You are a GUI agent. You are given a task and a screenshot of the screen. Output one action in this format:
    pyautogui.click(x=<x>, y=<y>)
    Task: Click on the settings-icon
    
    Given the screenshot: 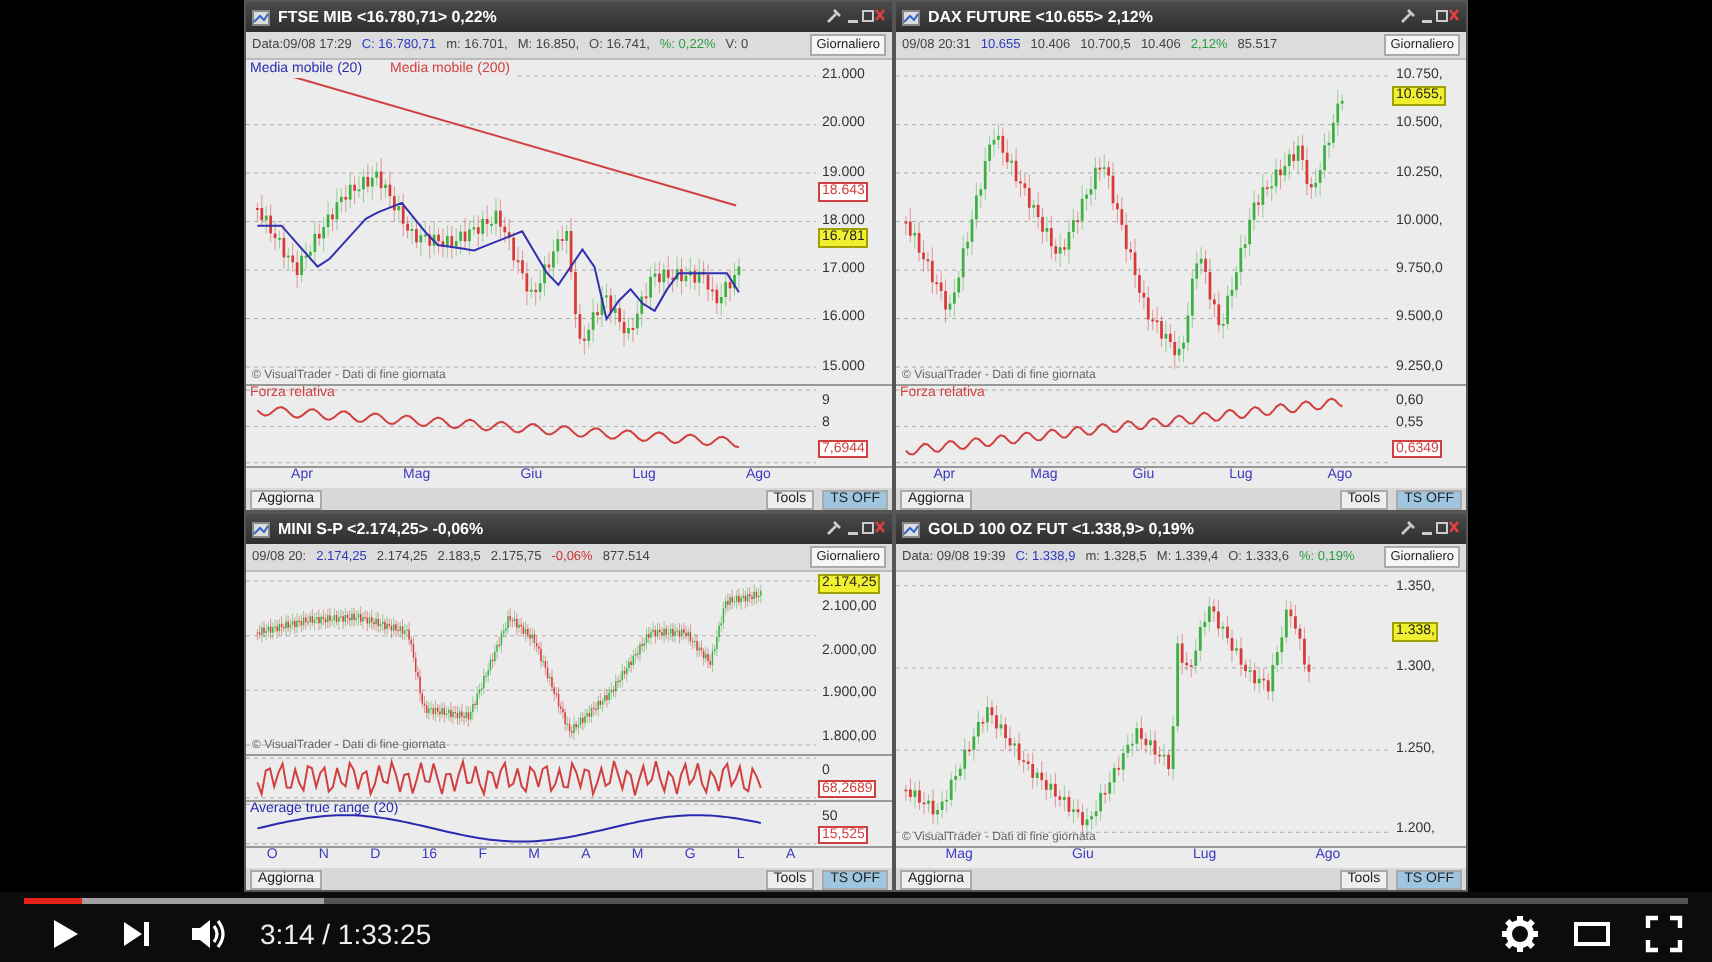 What is the action you would take?
    pyautogui.click(x=1520, y=933)
    